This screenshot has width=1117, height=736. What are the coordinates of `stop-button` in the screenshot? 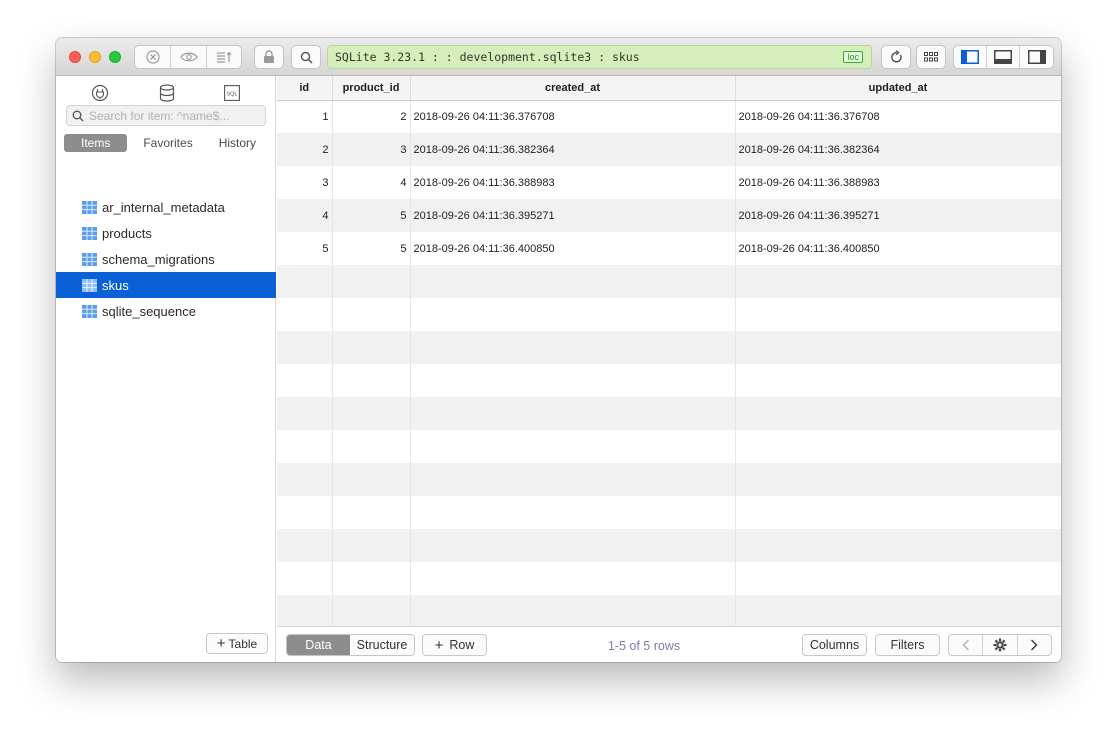 It's located at (153, 57).